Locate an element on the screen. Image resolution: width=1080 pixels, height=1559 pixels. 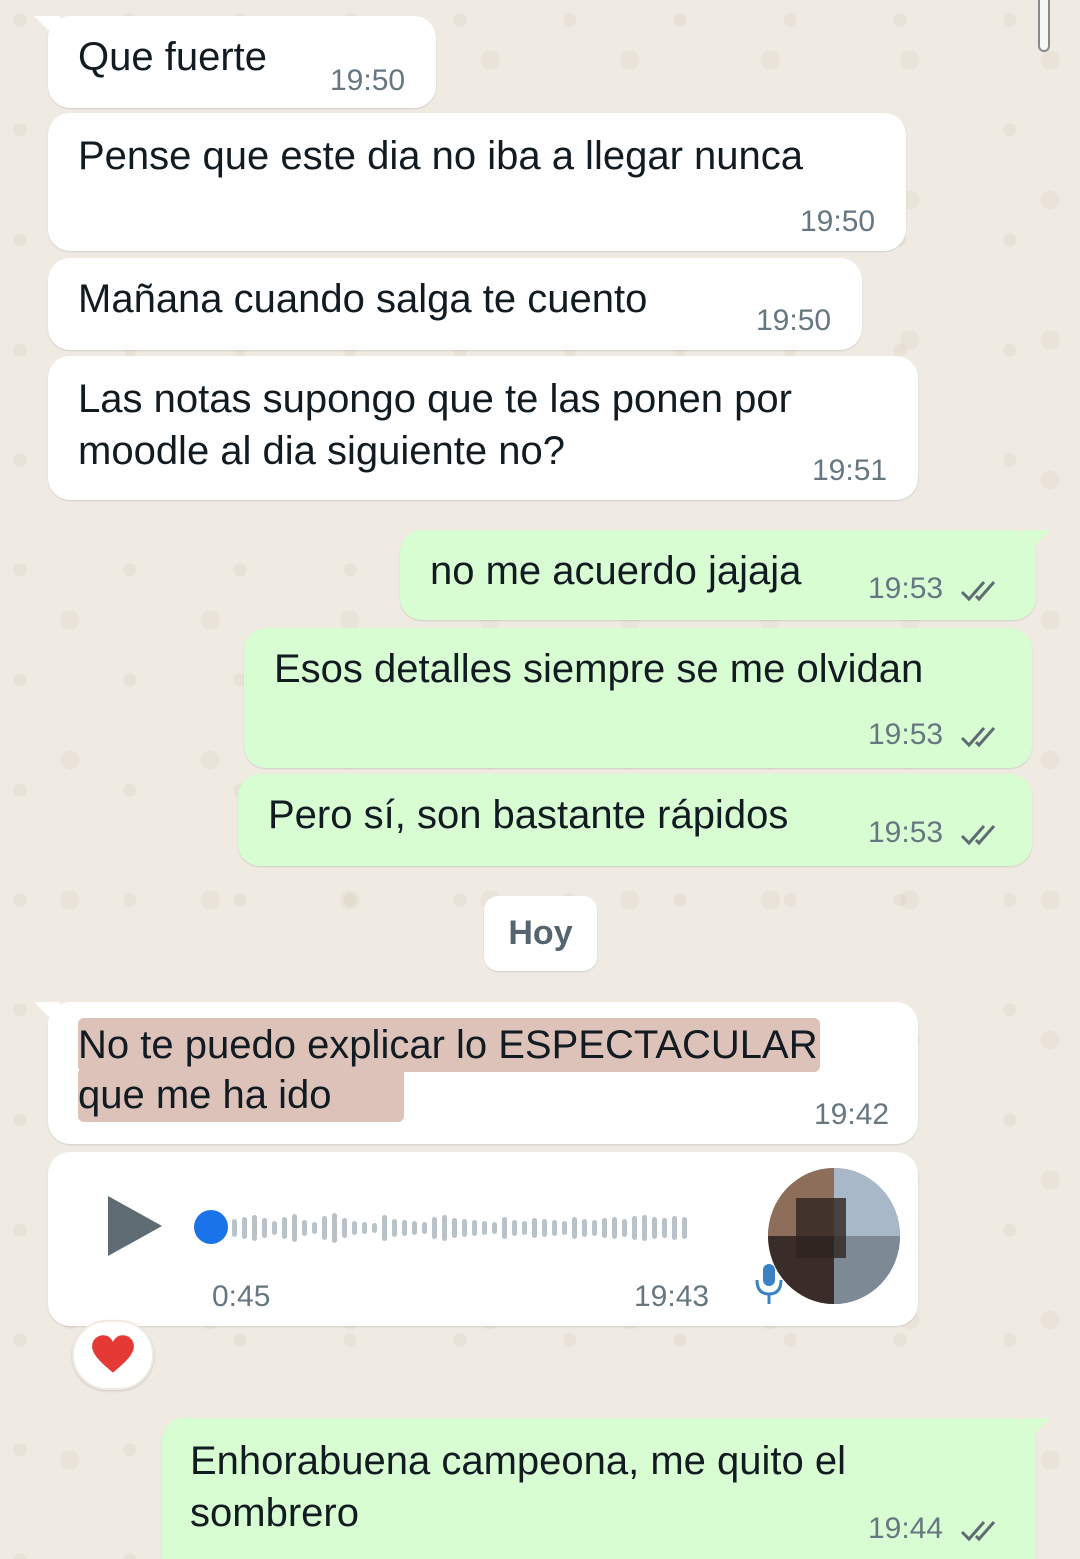
message-bubble-outgoing: no me acuerdo jajaja 19:53 is located at coordinates (725, 575).